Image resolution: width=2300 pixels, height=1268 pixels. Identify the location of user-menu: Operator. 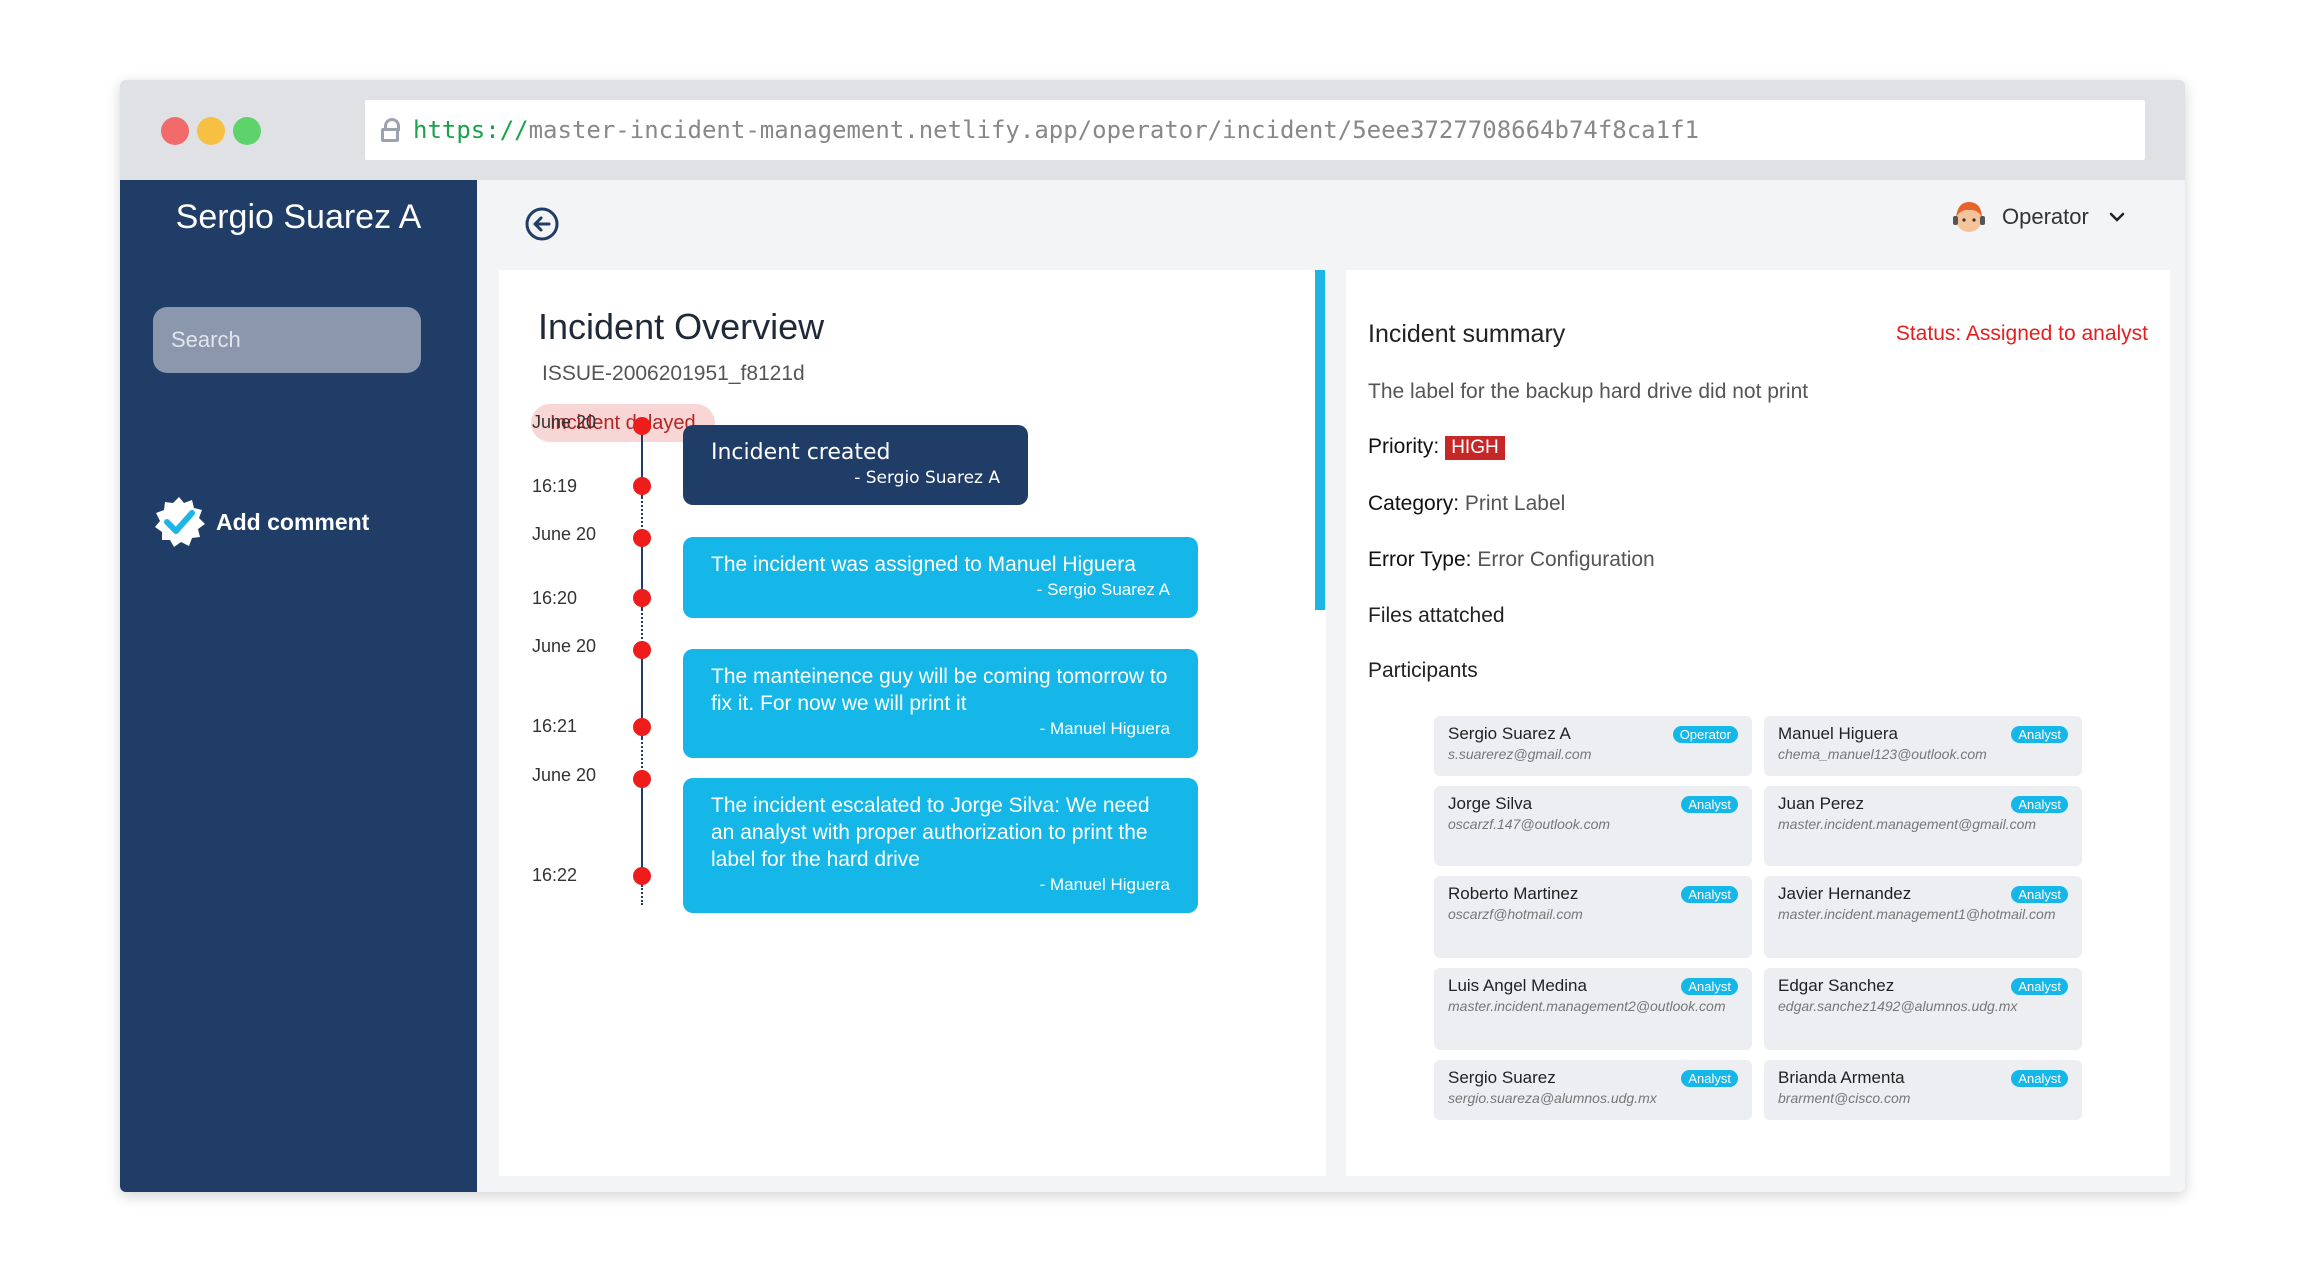
(2037, 217).